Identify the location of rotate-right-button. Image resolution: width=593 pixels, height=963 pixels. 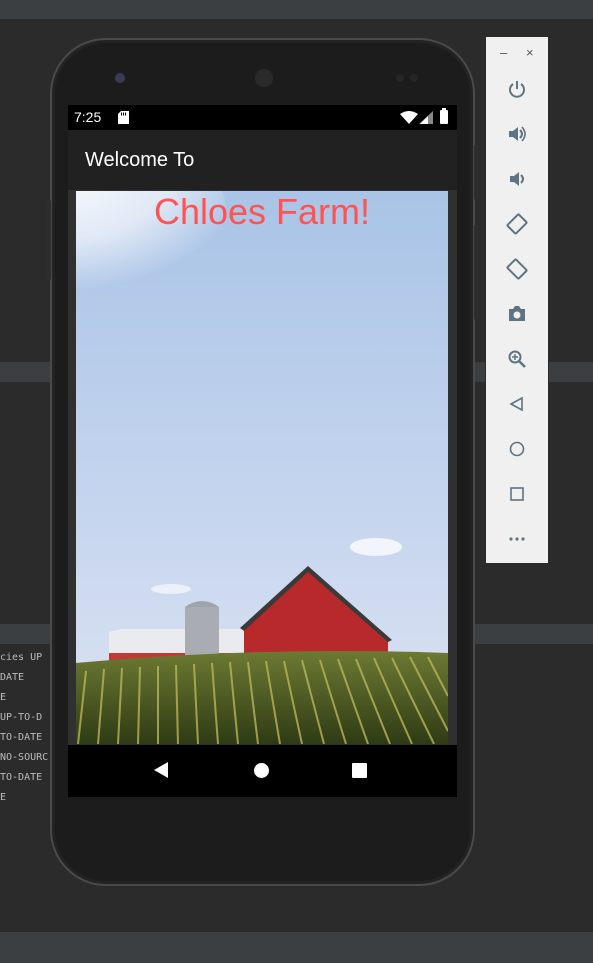
(517, 269).